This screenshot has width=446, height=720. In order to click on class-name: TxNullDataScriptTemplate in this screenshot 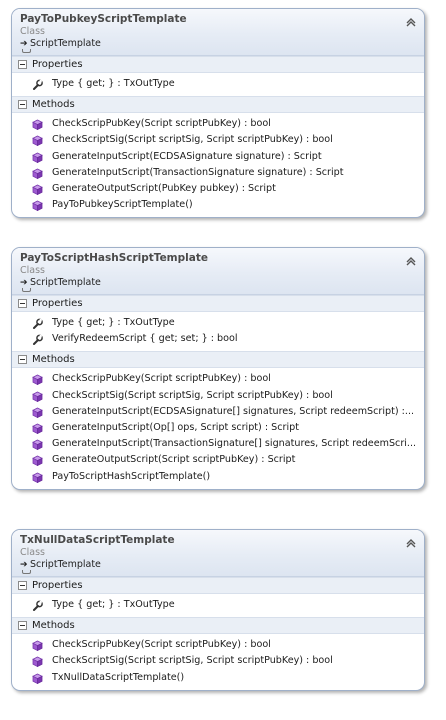, I will do `click(97, 540)`.